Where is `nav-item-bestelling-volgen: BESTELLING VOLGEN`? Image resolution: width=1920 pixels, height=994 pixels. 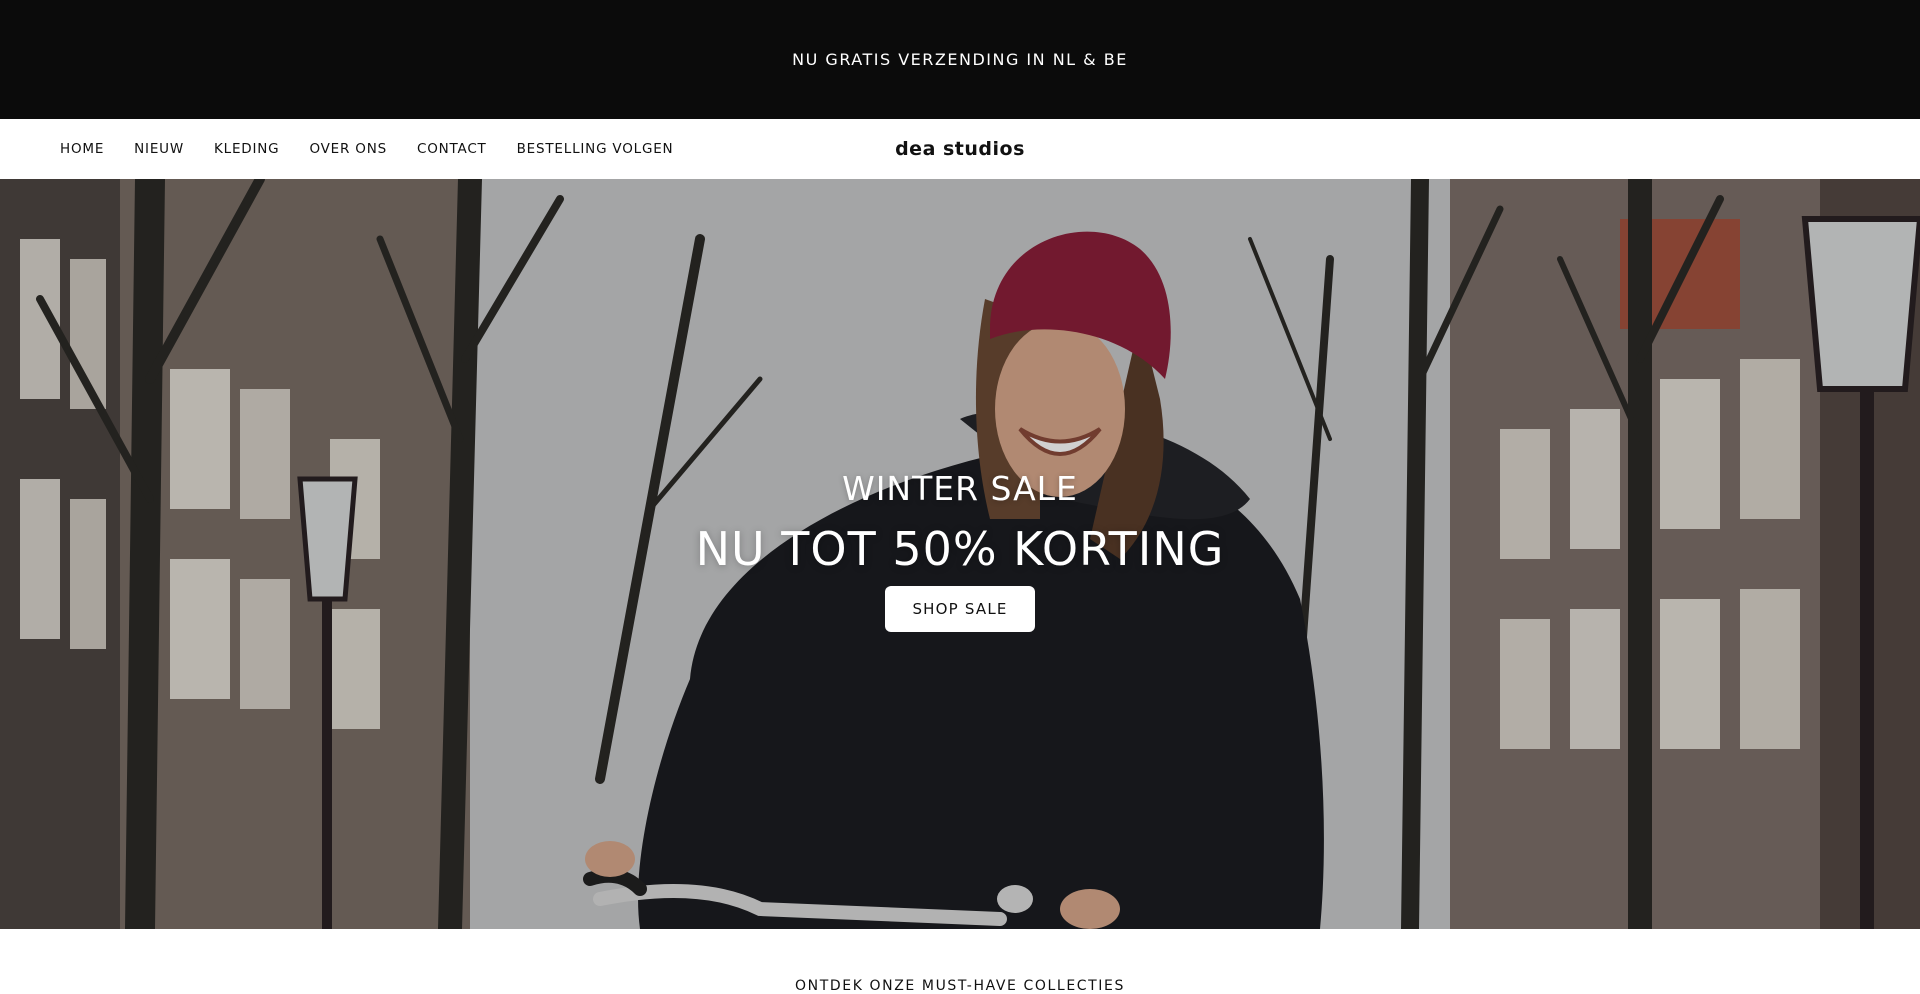
nav-item-bestelling-volgen: BESTELLING VOLGEN is located at coordinates (595, 149).